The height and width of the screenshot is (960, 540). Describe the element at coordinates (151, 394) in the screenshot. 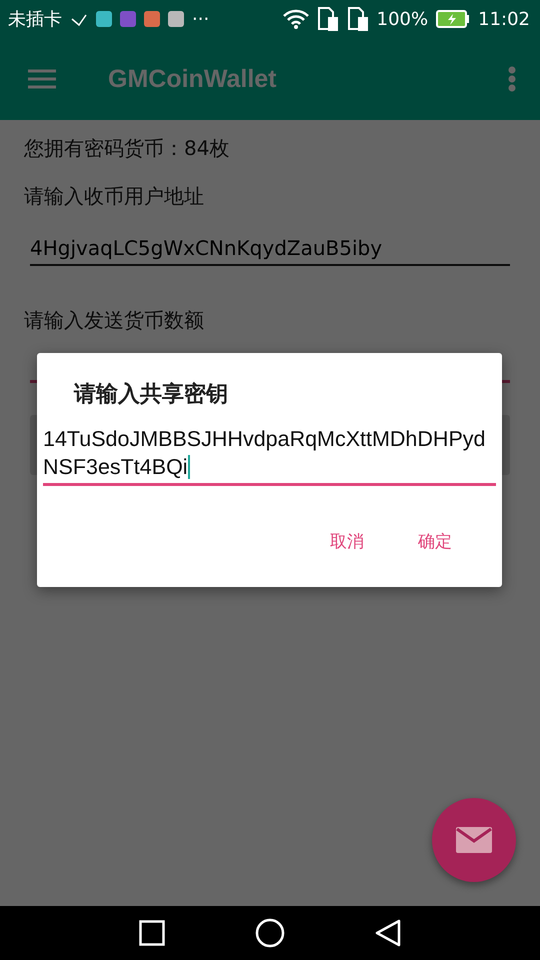

I see `dialog-title: 请输入共享密钥` at that location.